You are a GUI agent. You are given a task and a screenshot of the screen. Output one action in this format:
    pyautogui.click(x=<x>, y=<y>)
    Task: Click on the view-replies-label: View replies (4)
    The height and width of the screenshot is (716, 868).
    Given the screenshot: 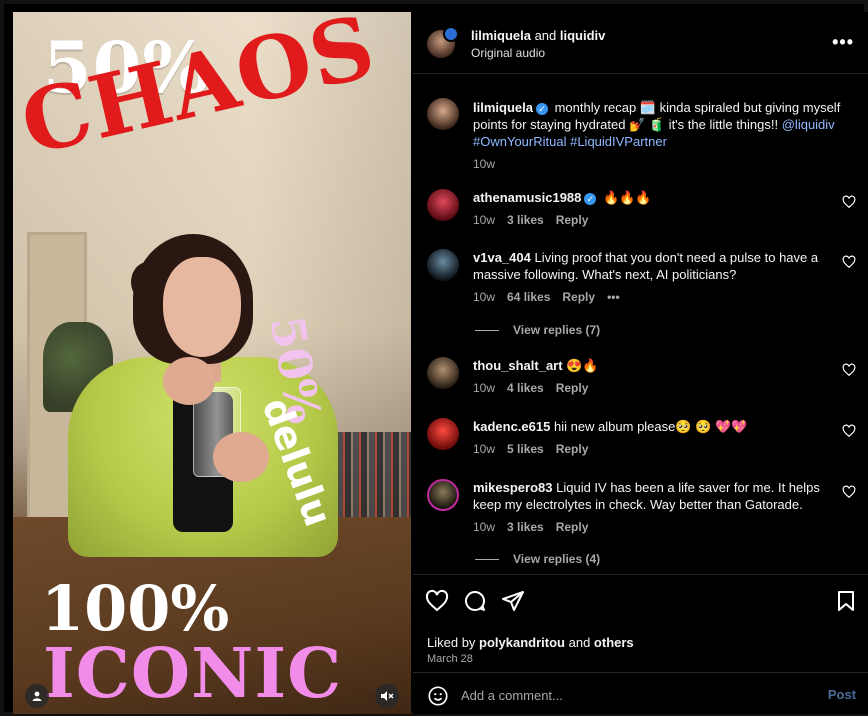 What is the action you would take?
    pyautogui.click(x=557, y=559)
    